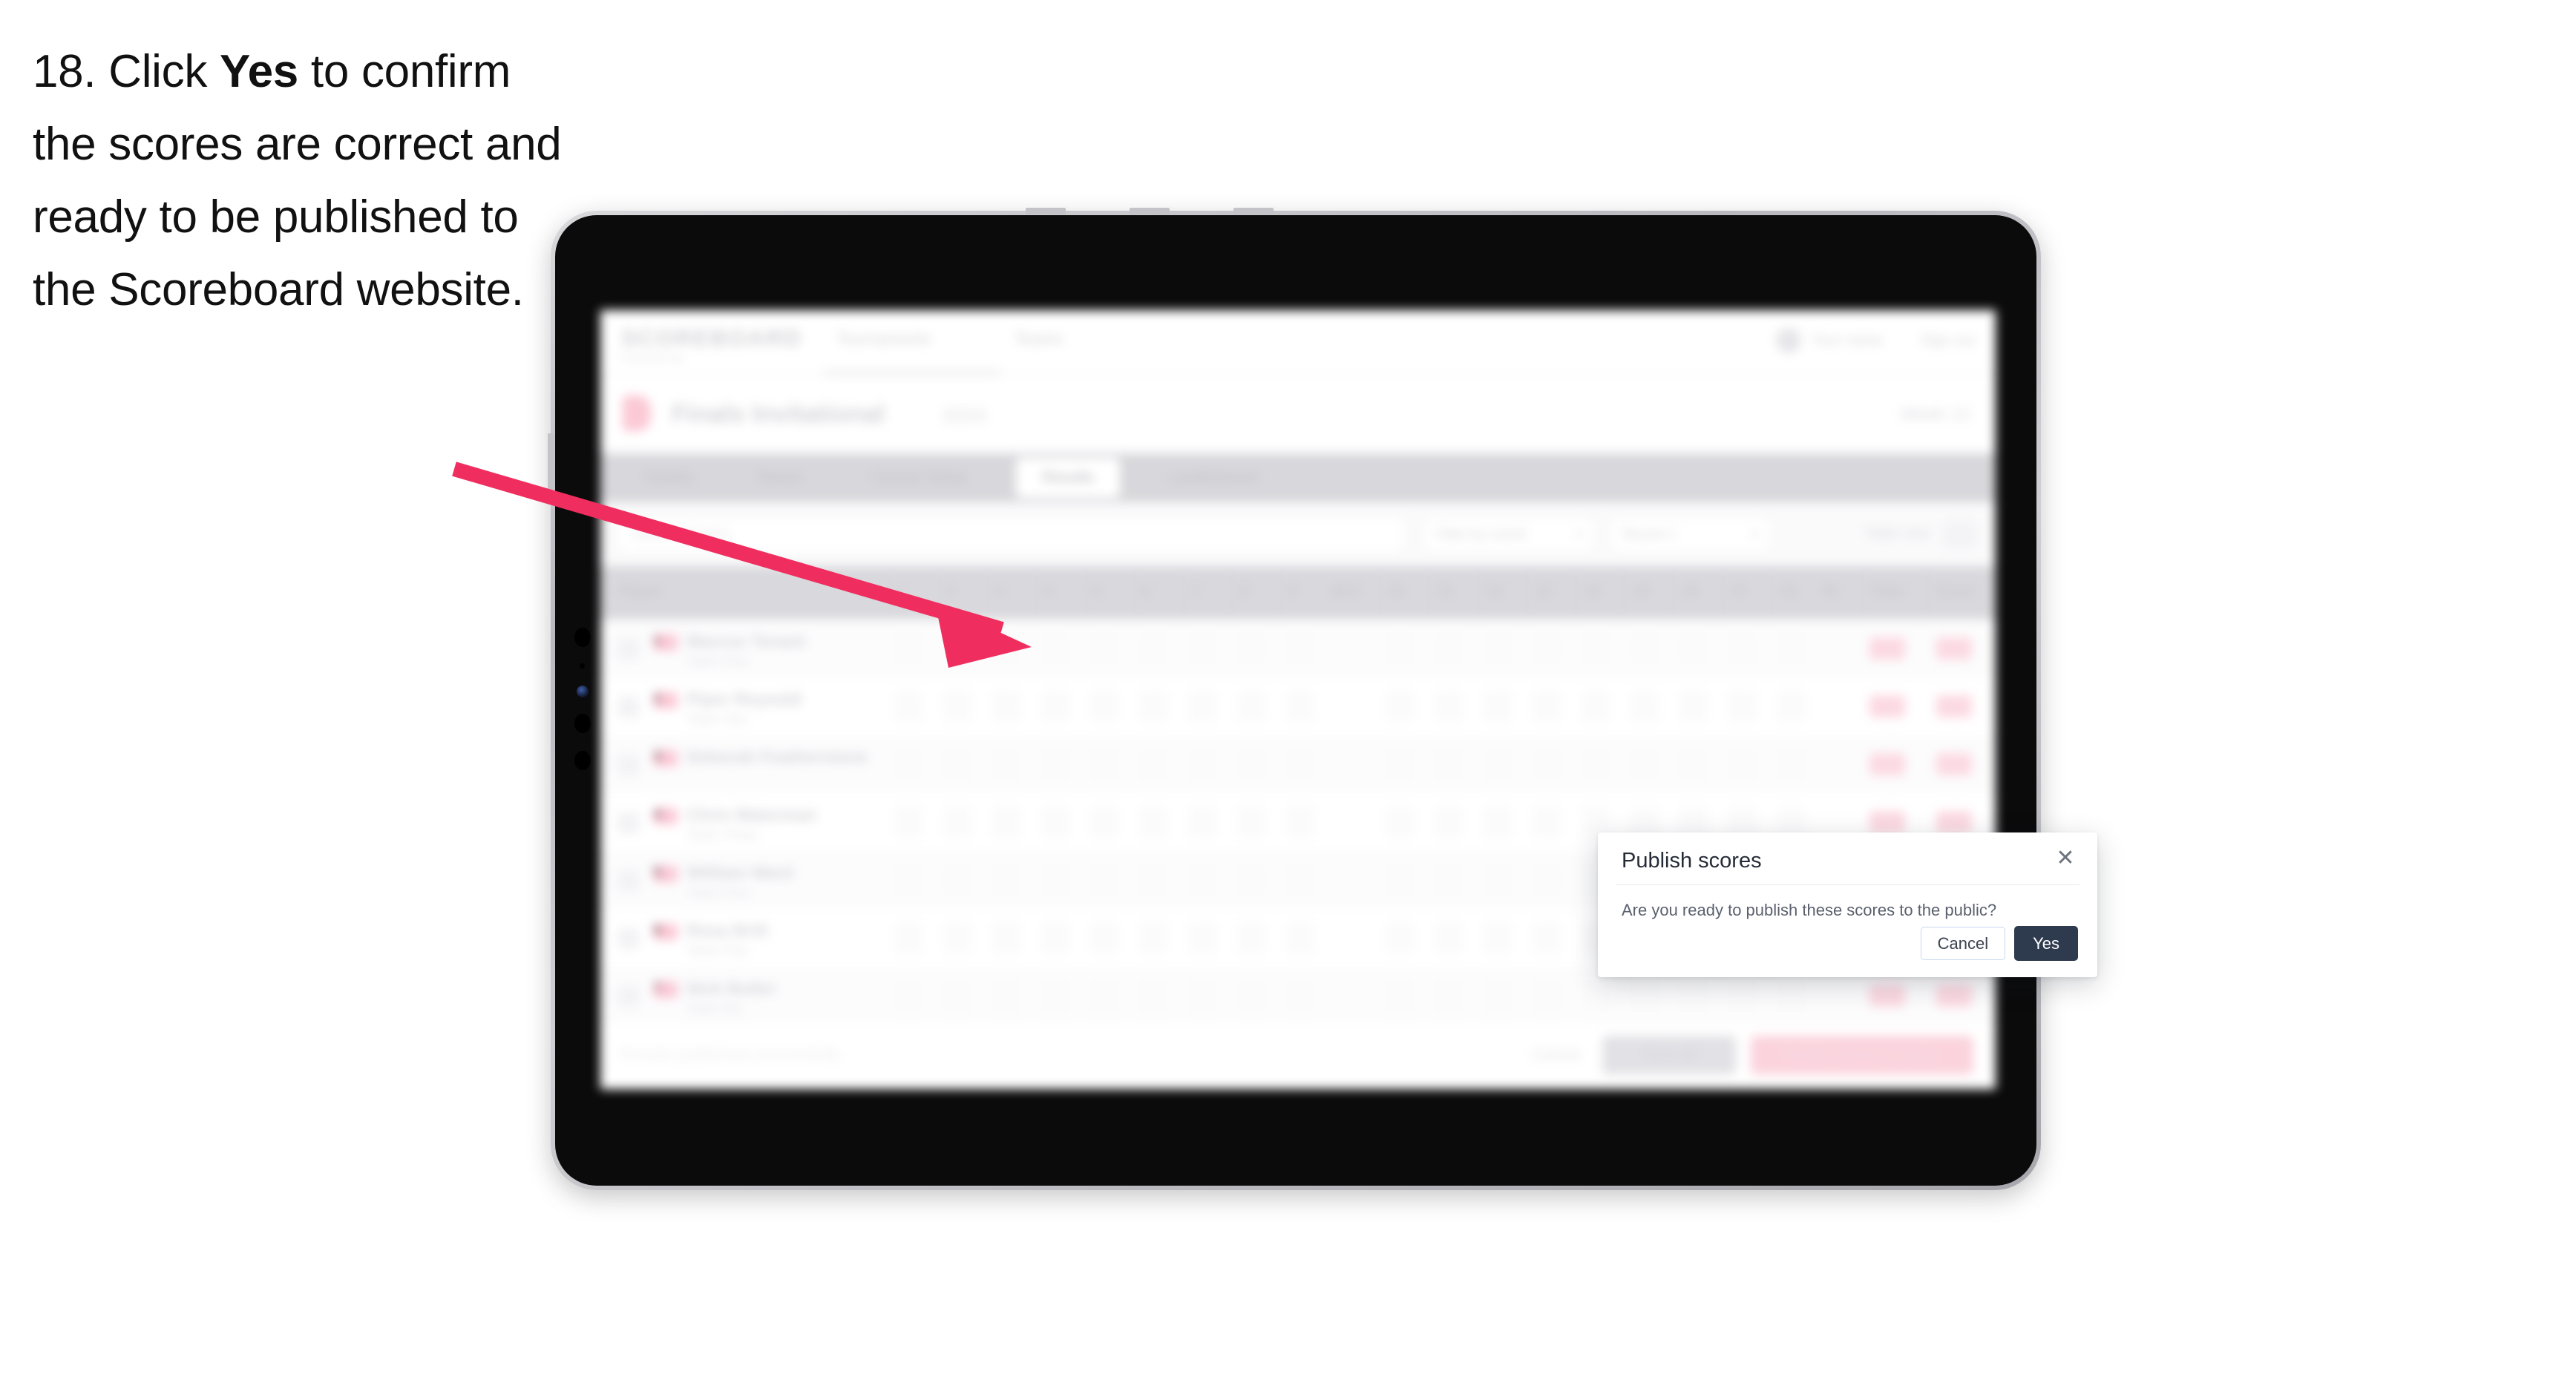  What do you see at coordinates (1831, 592) in the screenshot?
I see `column-header-in: IN` at bounding box center [1831, 592].